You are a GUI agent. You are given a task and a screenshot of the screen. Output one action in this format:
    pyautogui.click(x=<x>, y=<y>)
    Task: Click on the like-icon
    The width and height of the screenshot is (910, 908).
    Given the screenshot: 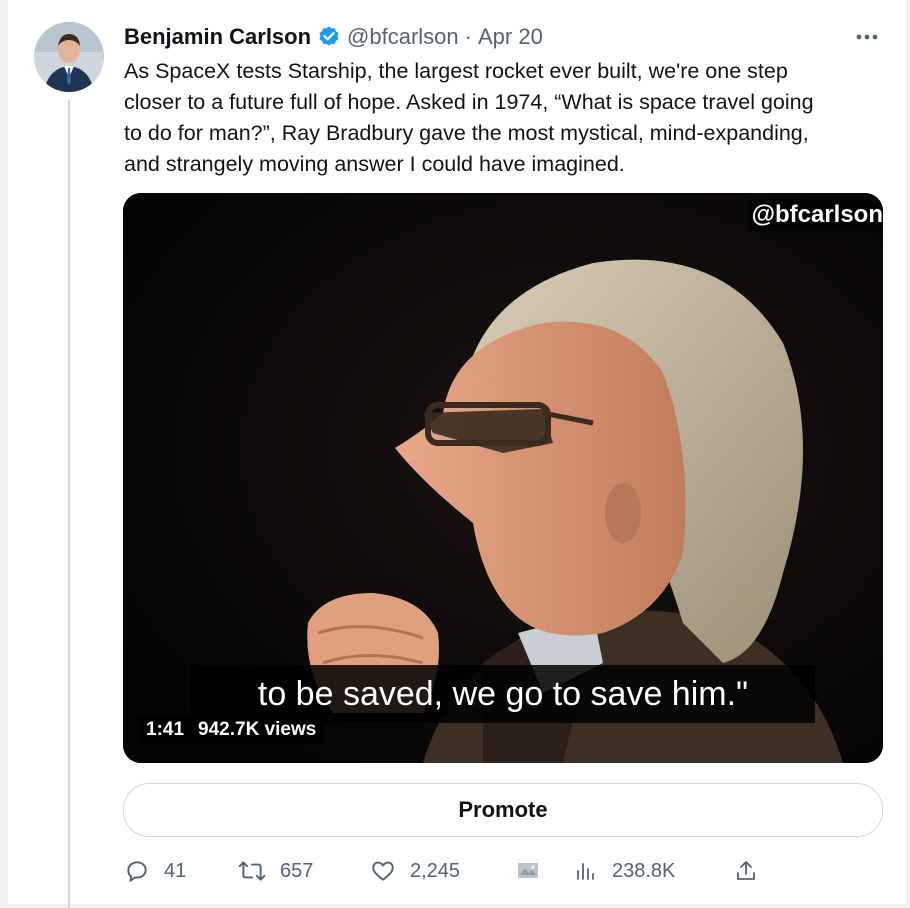 What is the action you would take?
    pyautogui.click(x=383, y=871)
    